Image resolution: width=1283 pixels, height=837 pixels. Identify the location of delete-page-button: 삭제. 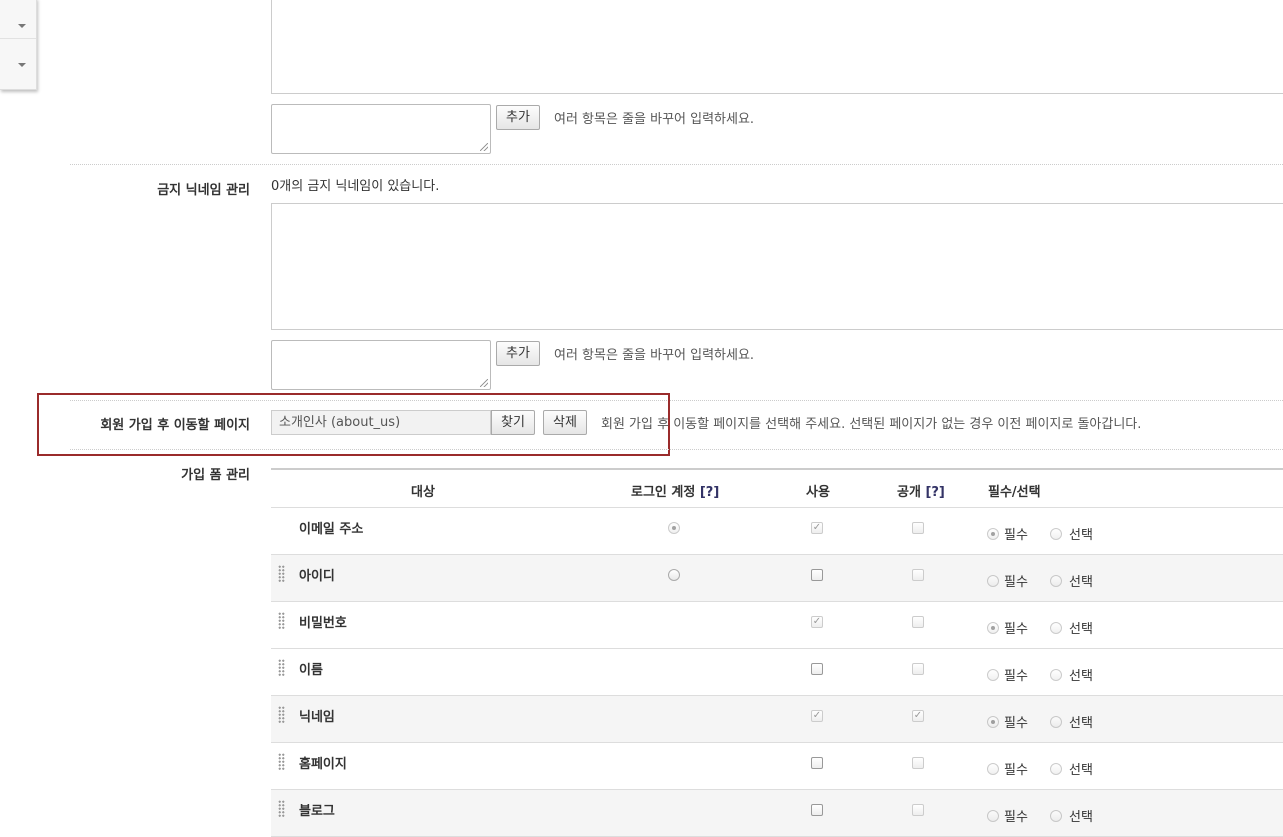
(565, 422).